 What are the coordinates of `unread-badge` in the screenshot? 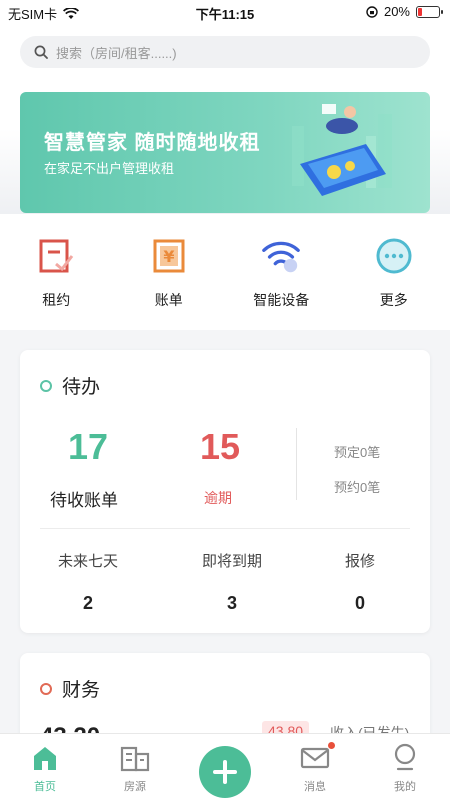 It's located at (331, 745).